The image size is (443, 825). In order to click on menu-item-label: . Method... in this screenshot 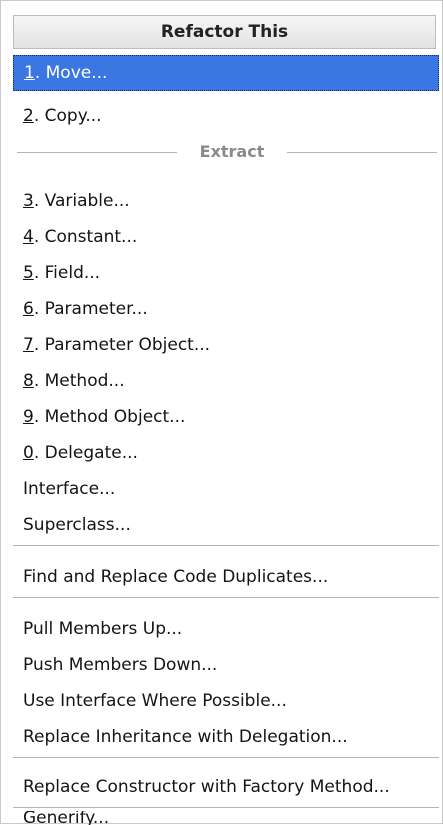, I will do `click(79, 381)`.